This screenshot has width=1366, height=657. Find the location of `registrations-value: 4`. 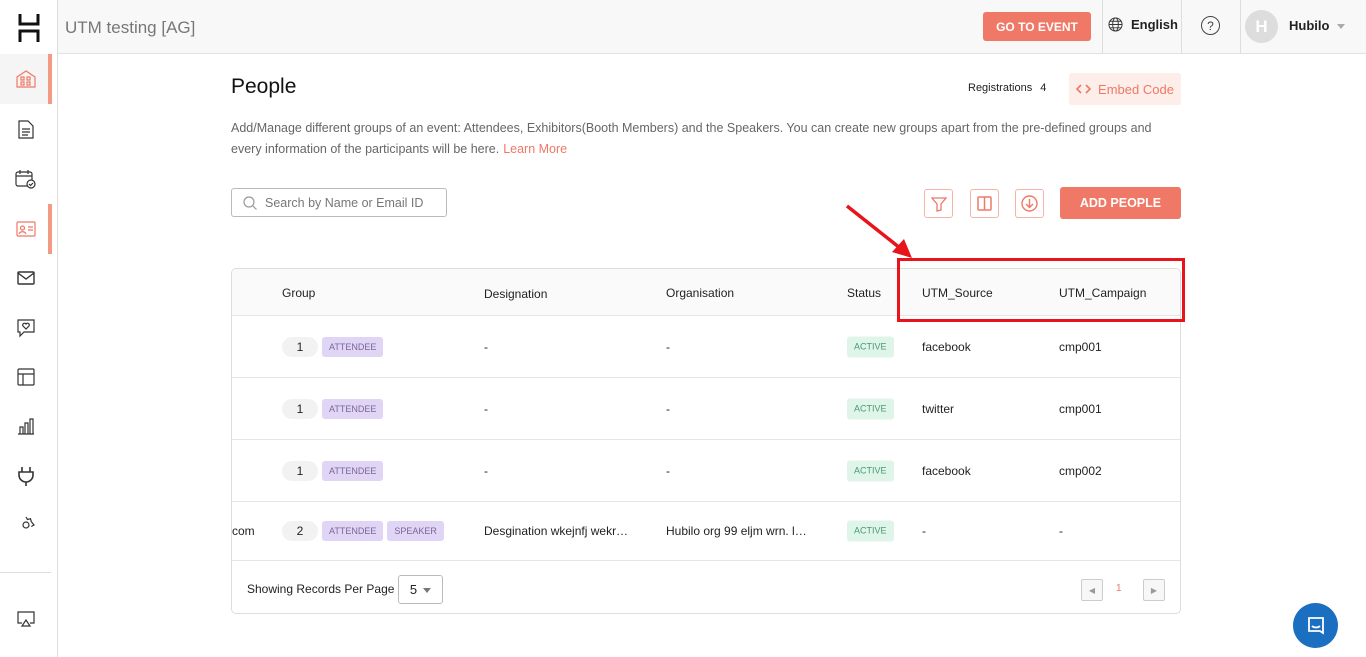

registrations-value: 4 is located at coordinates (1043, 88).